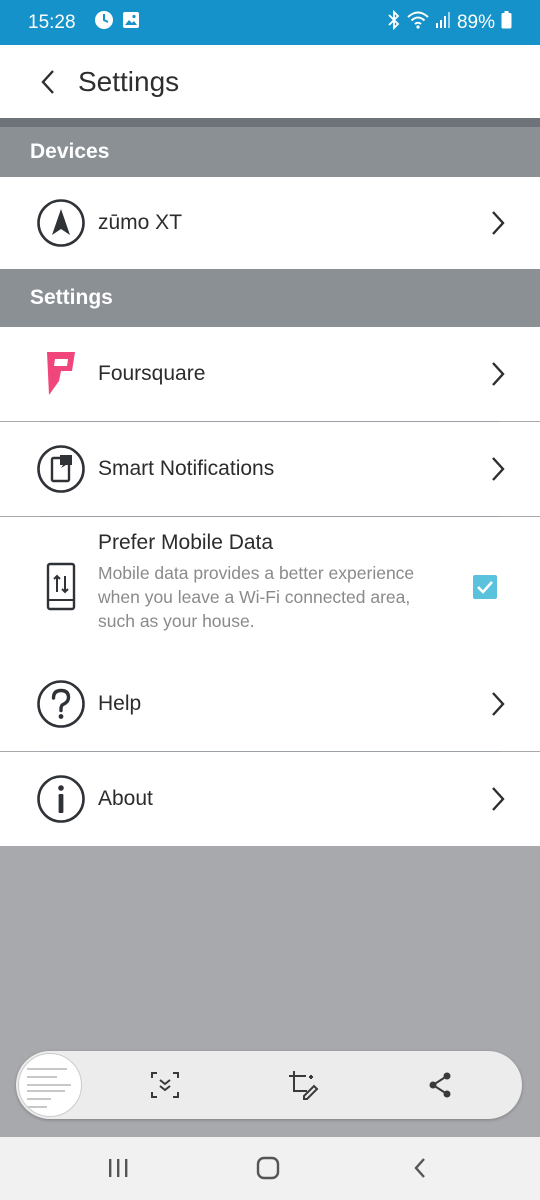 Image resolution: width=540 pixels, height=1200 pixels. What do you see at coordinates (131, 23) in the screenshot?
I see `gallery-icon` at bounding box center [131, 23].